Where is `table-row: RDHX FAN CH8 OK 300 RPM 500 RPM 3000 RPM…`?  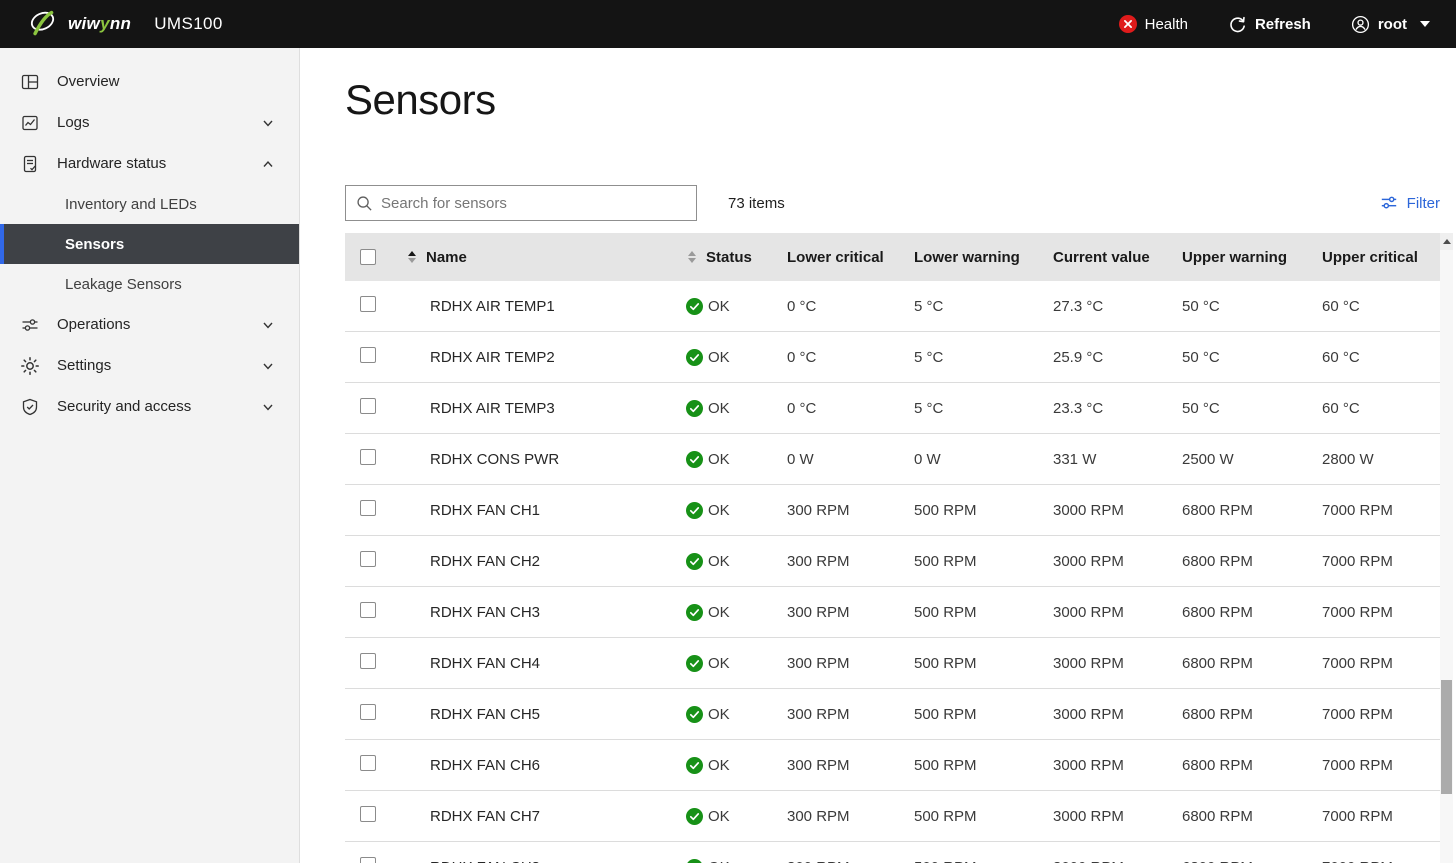
table-row: RDHX FAN CH8 OK 300 RPM 500 RPM 3000 RPM… is located at coordinates (892, 852).